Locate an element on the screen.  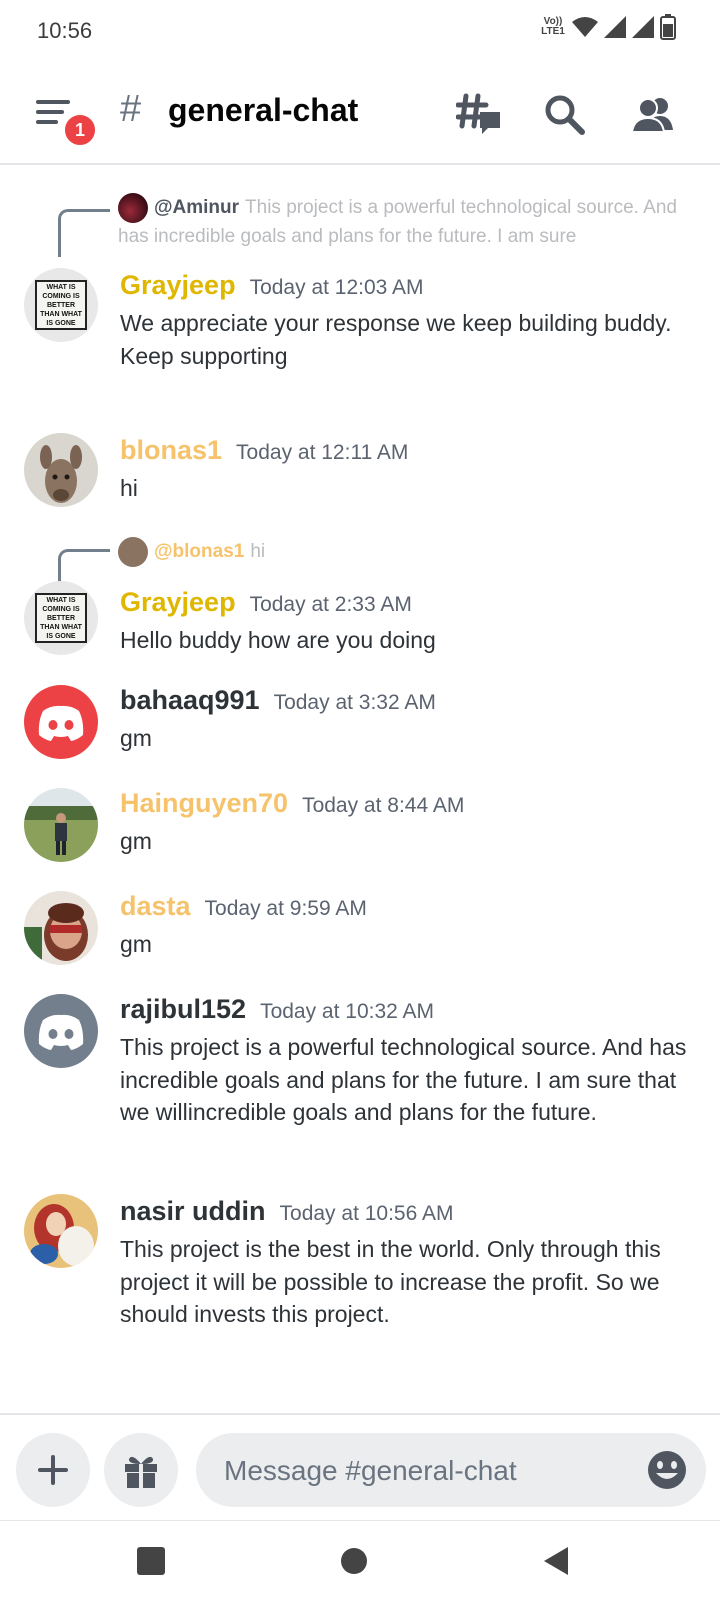
message-composer is located at coordinates (360, 1466).